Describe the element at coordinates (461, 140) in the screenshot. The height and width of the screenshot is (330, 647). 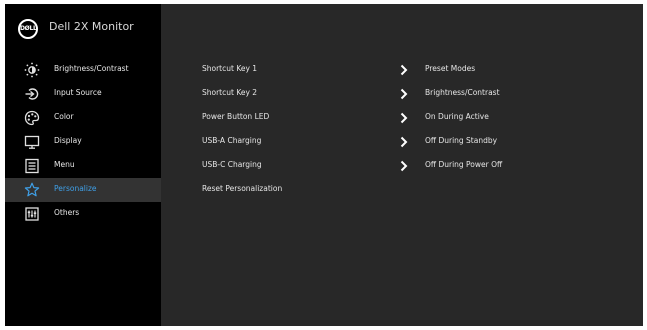
I see `row-value: Off During Standby` at that location.